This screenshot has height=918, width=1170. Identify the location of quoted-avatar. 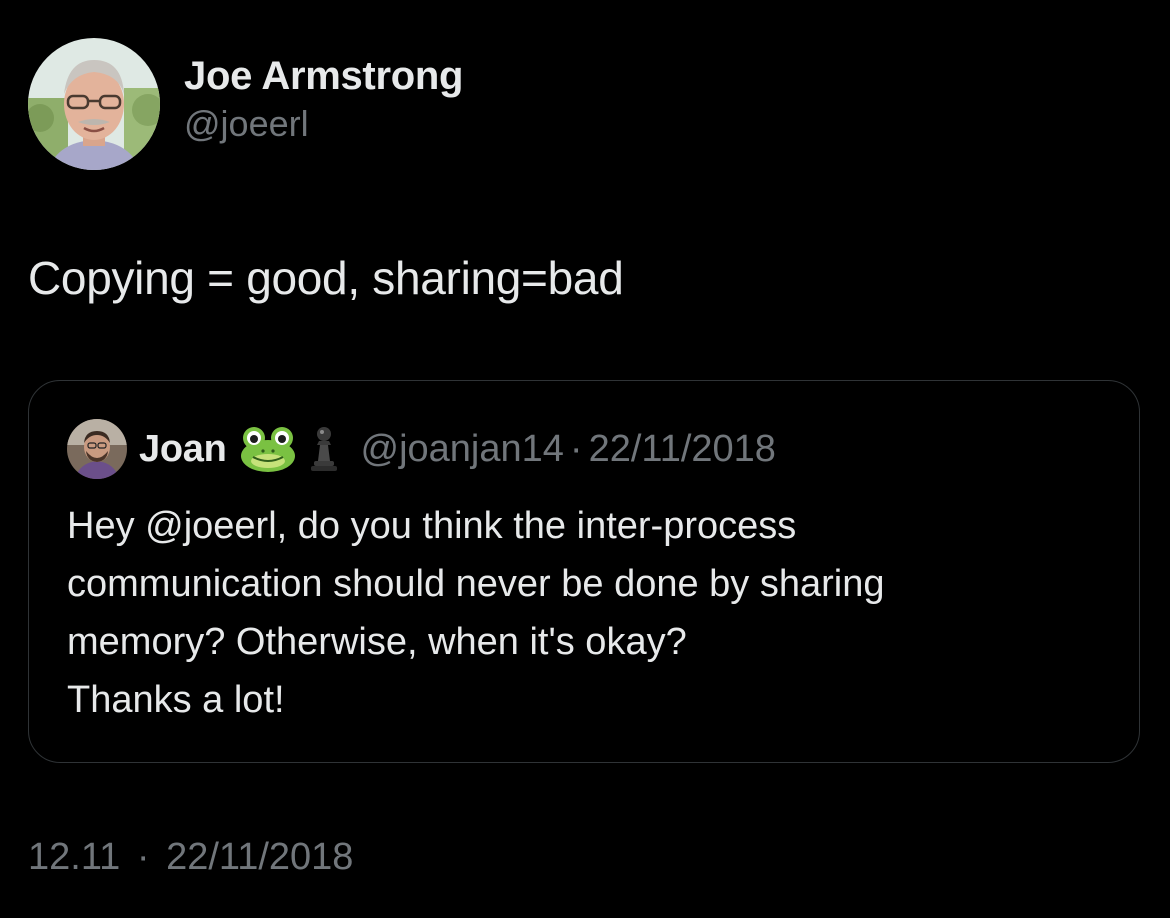
(97, 449).